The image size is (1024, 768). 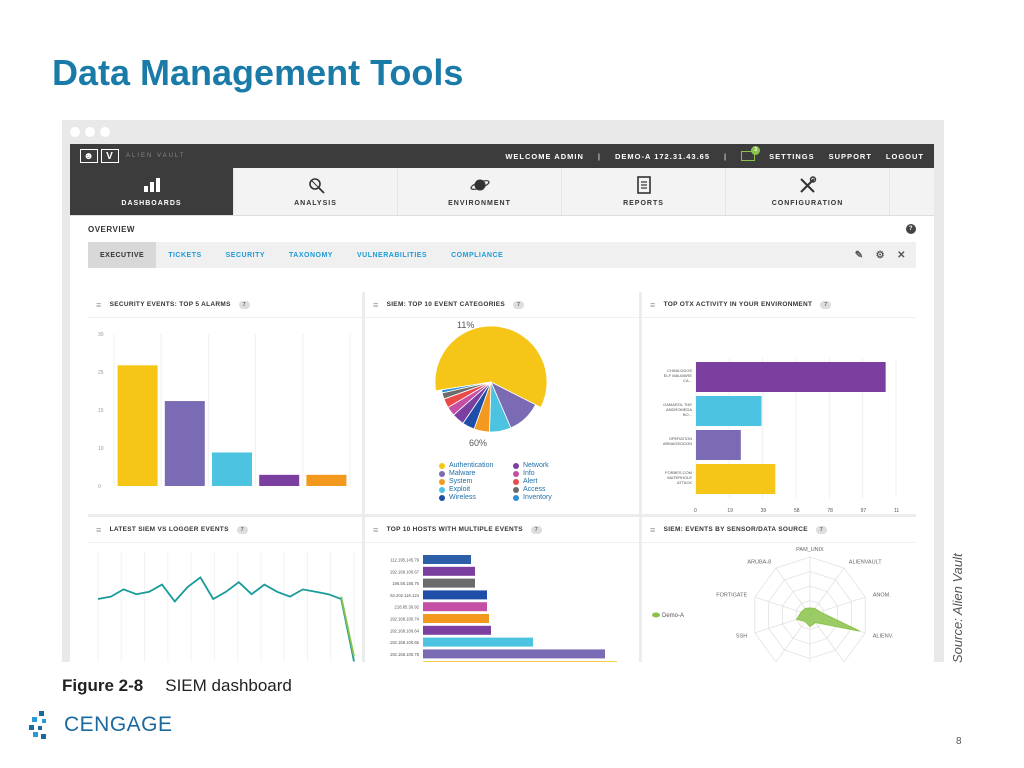 What do you see at coordinates (99, 487) in the screenshot?
I see `y-tick-label: 0` at bounding box center [99, 487].